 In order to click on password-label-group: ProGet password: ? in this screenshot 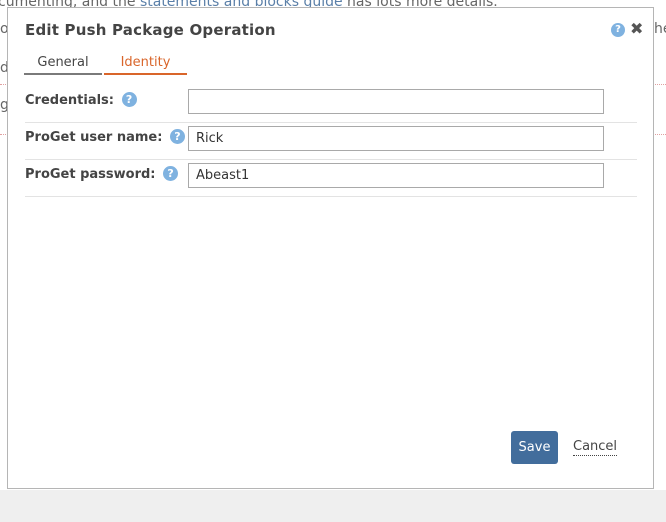, I will do `click(102, 174)`.